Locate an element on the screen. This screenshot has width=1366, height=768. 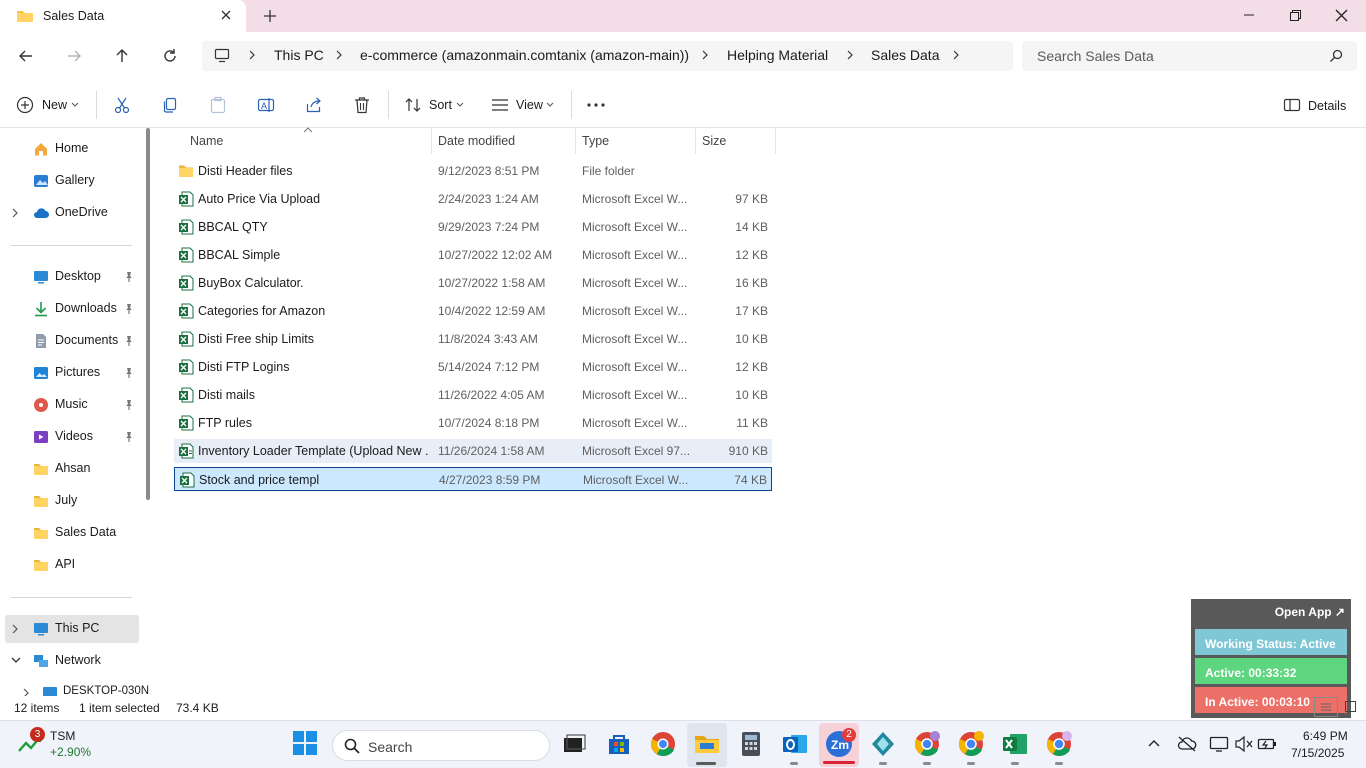
sidebar-item-desktop-computer: DESKTOP-030N is located at coordinates (75, 687).